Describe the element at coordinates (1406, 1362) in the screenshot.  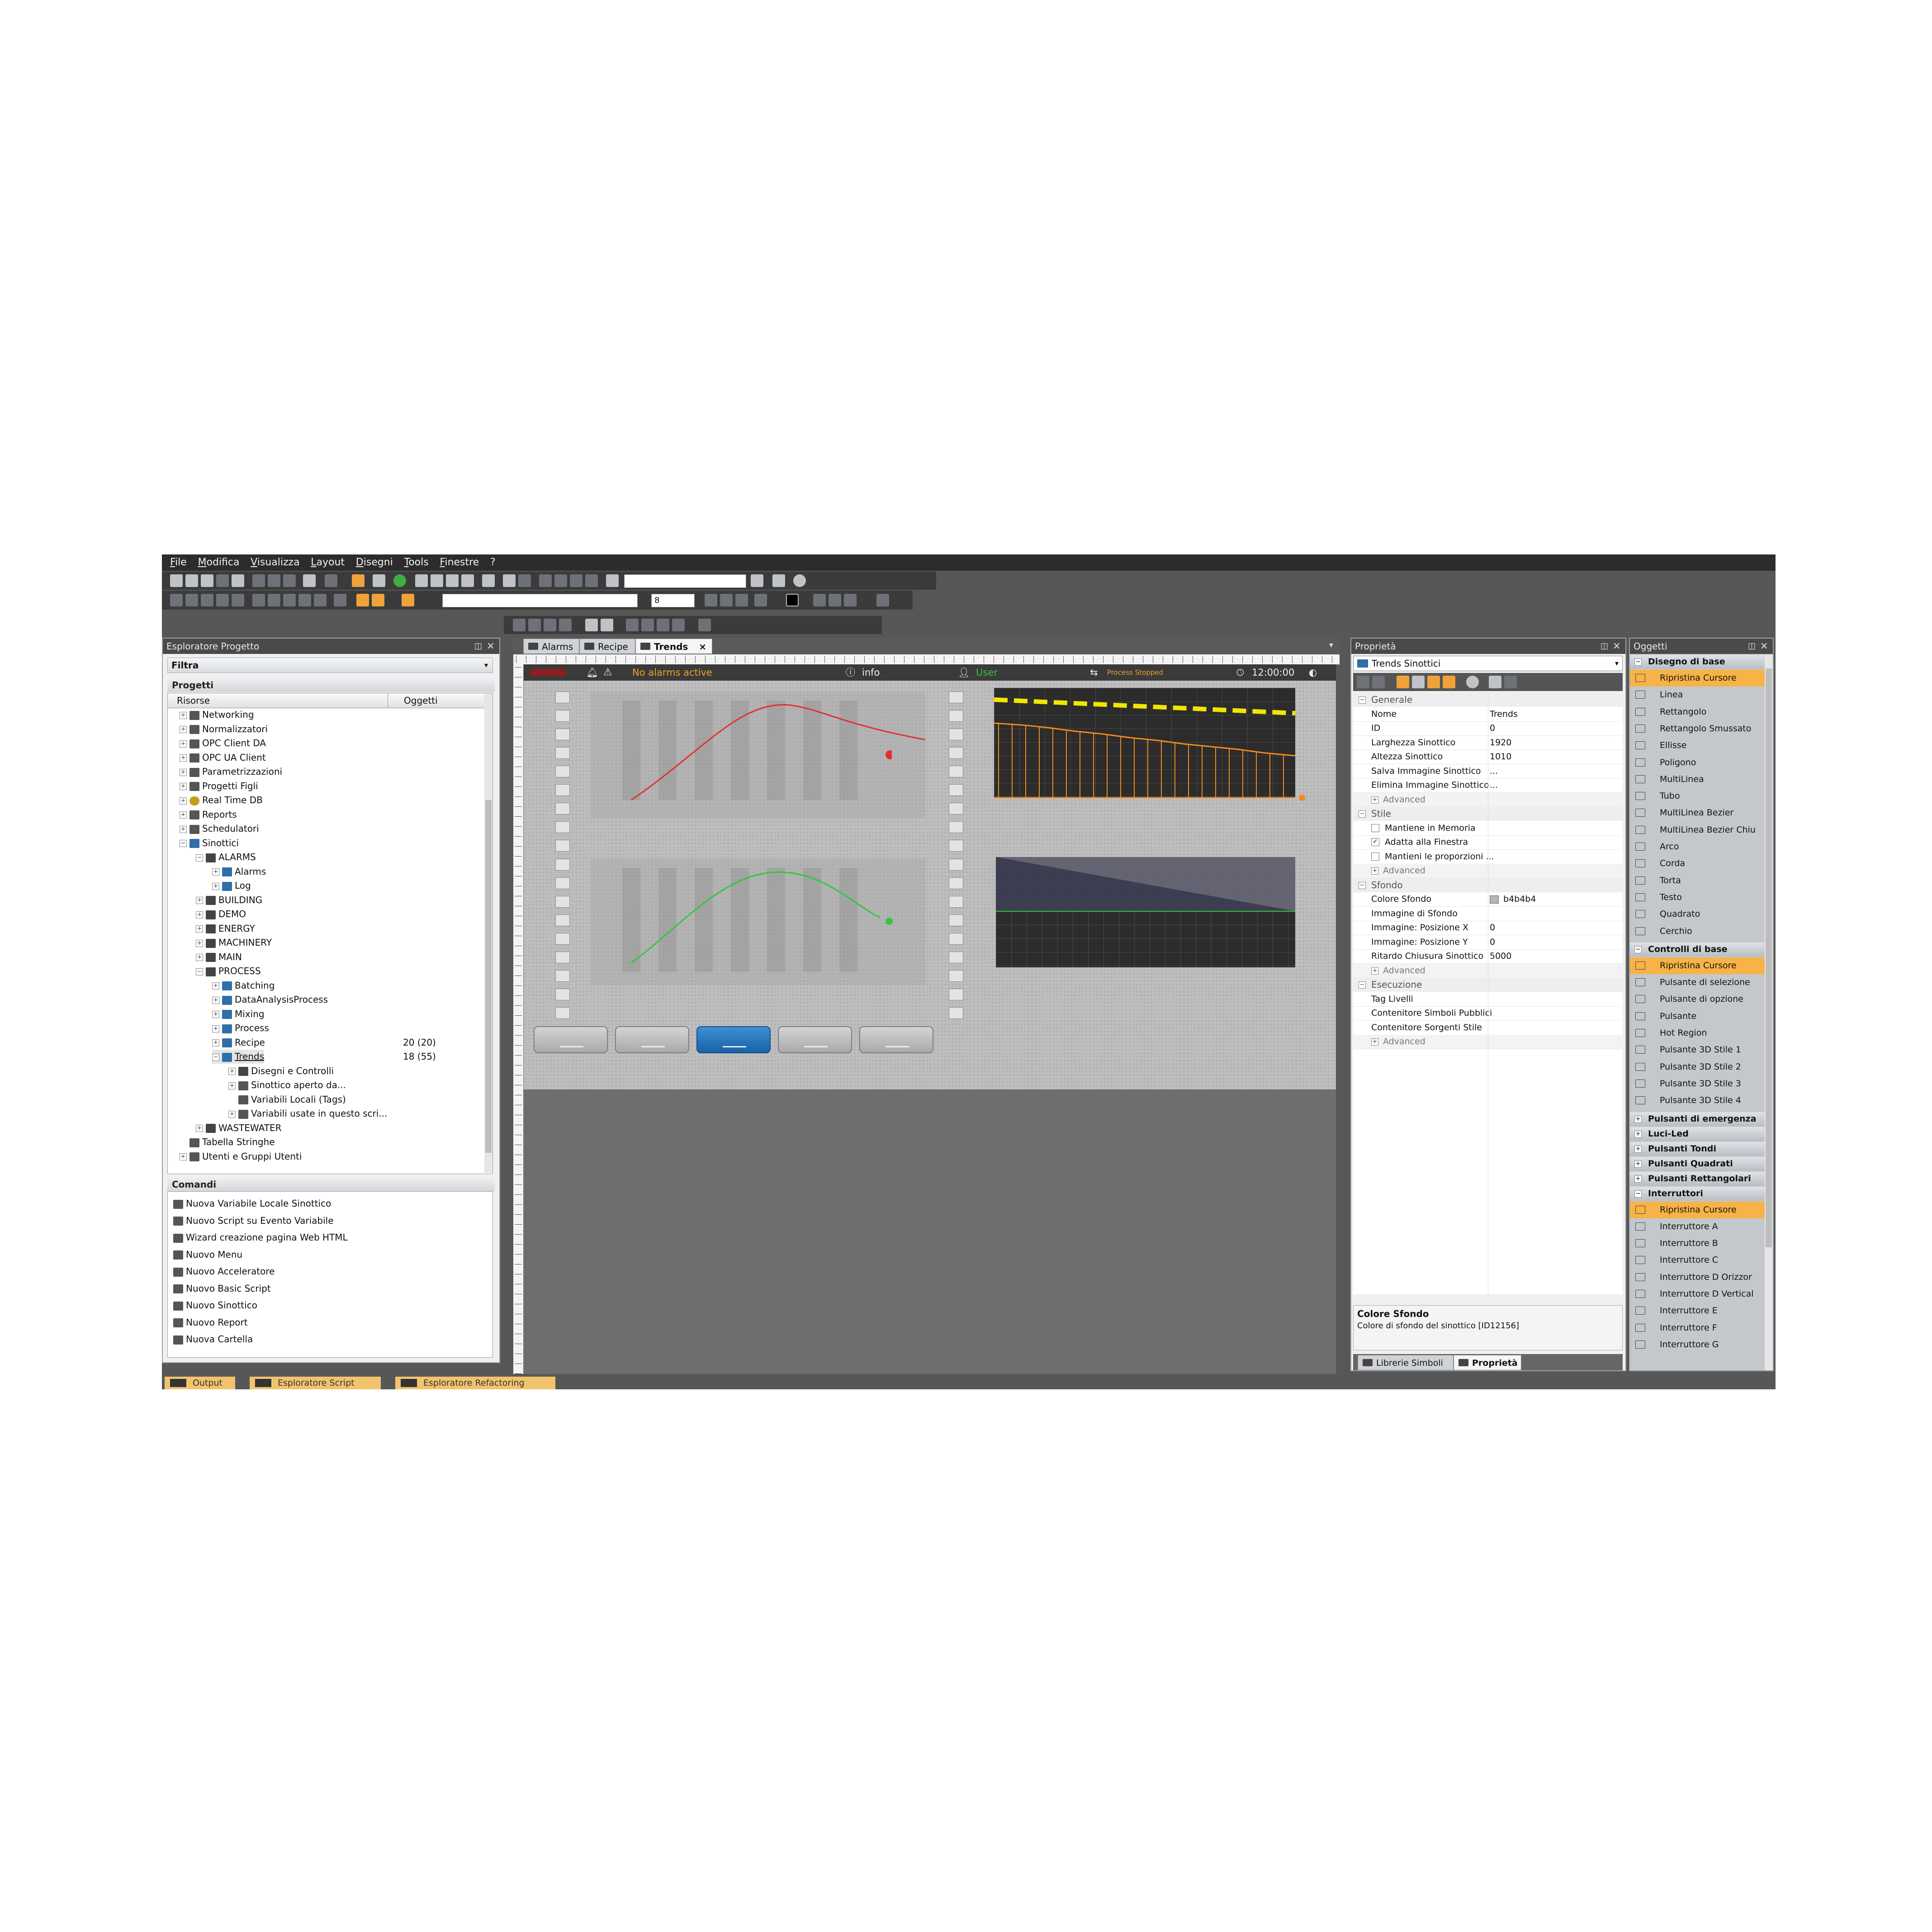
I see `tab-symbol-libraries: Librerie Simboli` at that location.